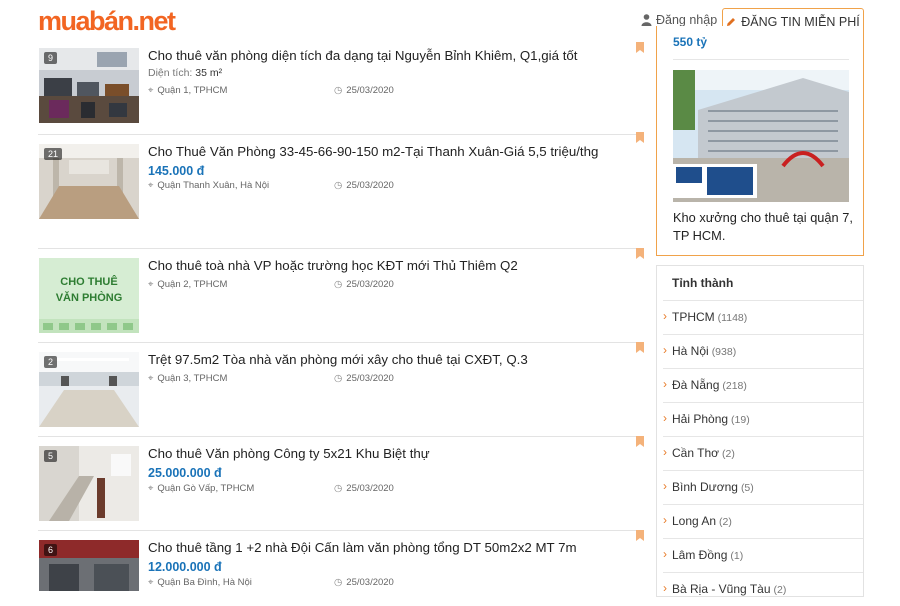 This screenshot has height=606, width=900. What do you see at coordinates (170, 73) in the screenshot?
I see `area-label: Diện tích:` at bounding box center [170, 73].